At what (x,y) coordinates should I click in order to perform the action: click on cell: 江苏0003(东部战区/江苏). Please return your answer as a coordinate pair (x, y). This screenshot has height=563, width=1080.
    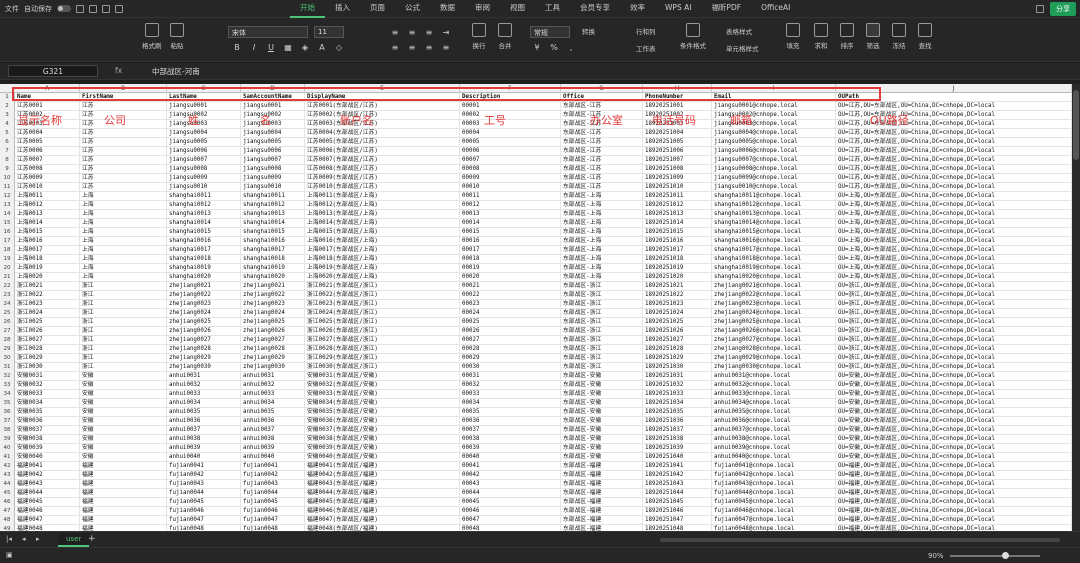
    Looking at the image, I should click on (382, 124).